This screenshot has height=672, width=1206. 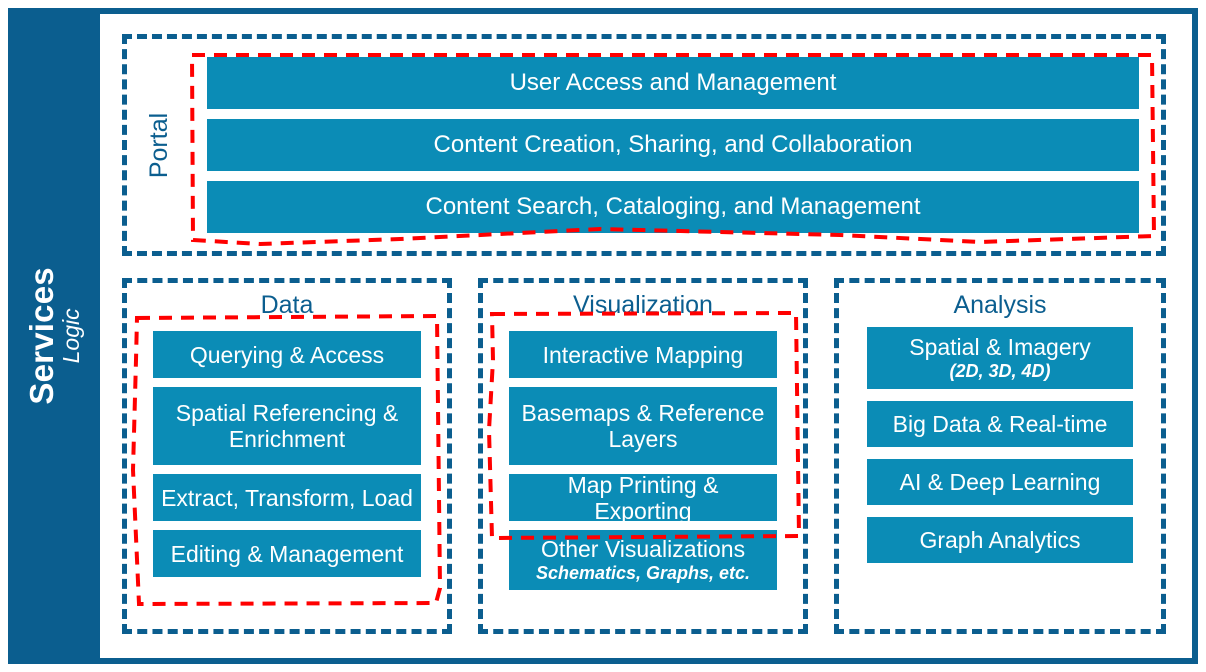 I want to click on data-item: Editing & Management, so click(x=287, y=553).